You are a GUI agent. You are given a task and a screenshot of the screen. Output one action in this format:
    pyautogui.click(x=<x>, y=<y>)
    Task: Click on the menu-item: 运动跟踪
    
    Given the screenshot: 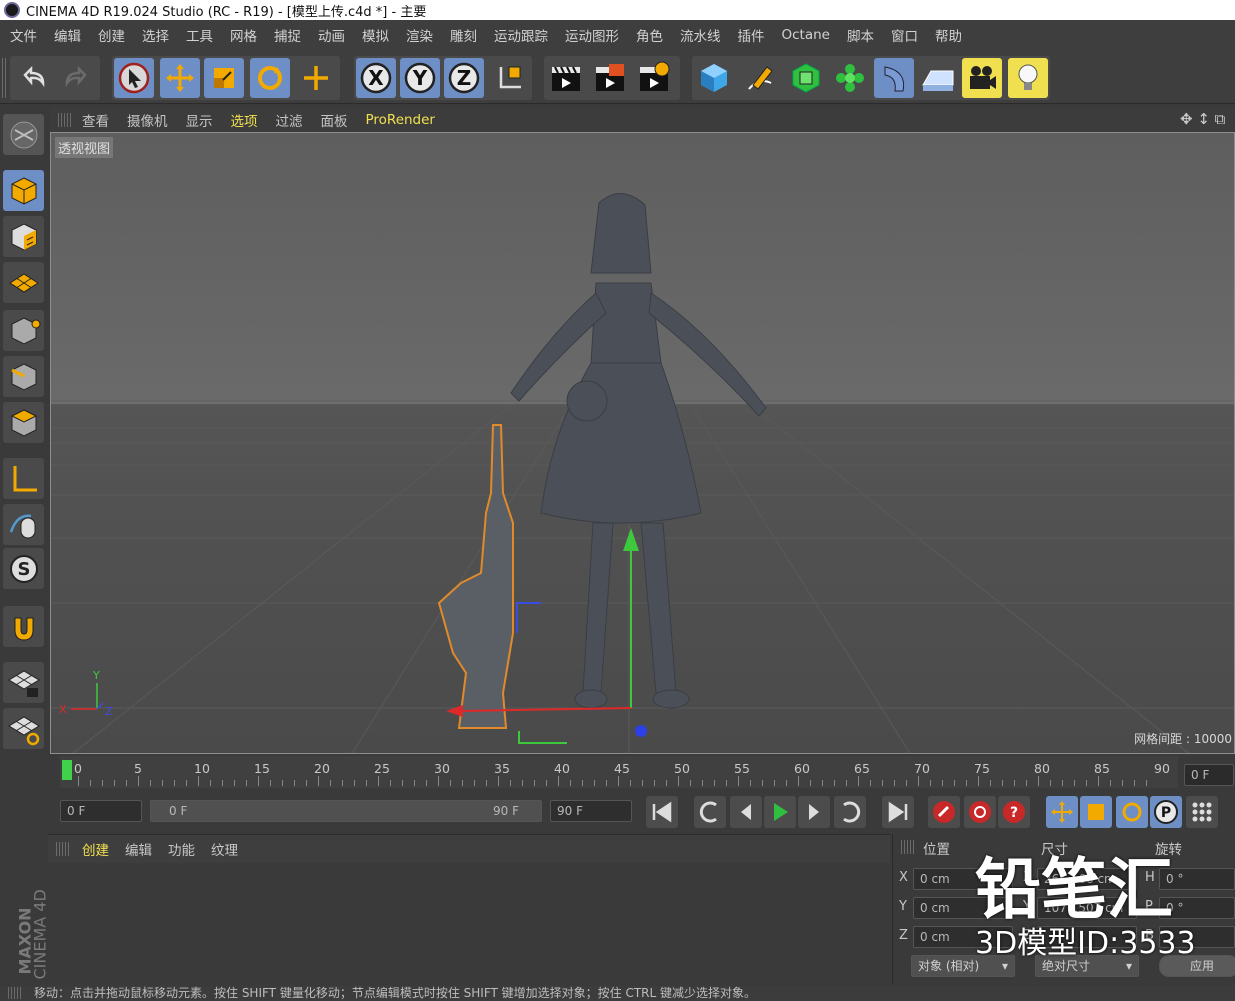 What is the action you would take?
    pyautogui.click(x=521, y=35)
    